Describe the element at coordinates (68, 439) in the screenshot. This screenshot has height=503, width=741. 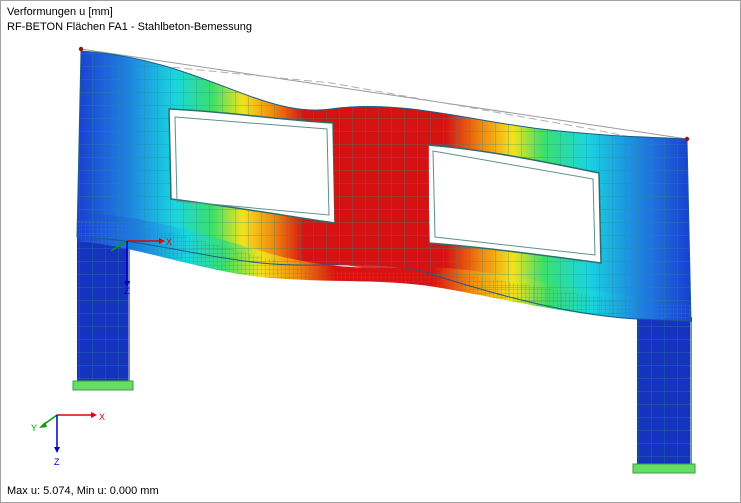
I see `global-axis-triad: X Y Z` at that location.